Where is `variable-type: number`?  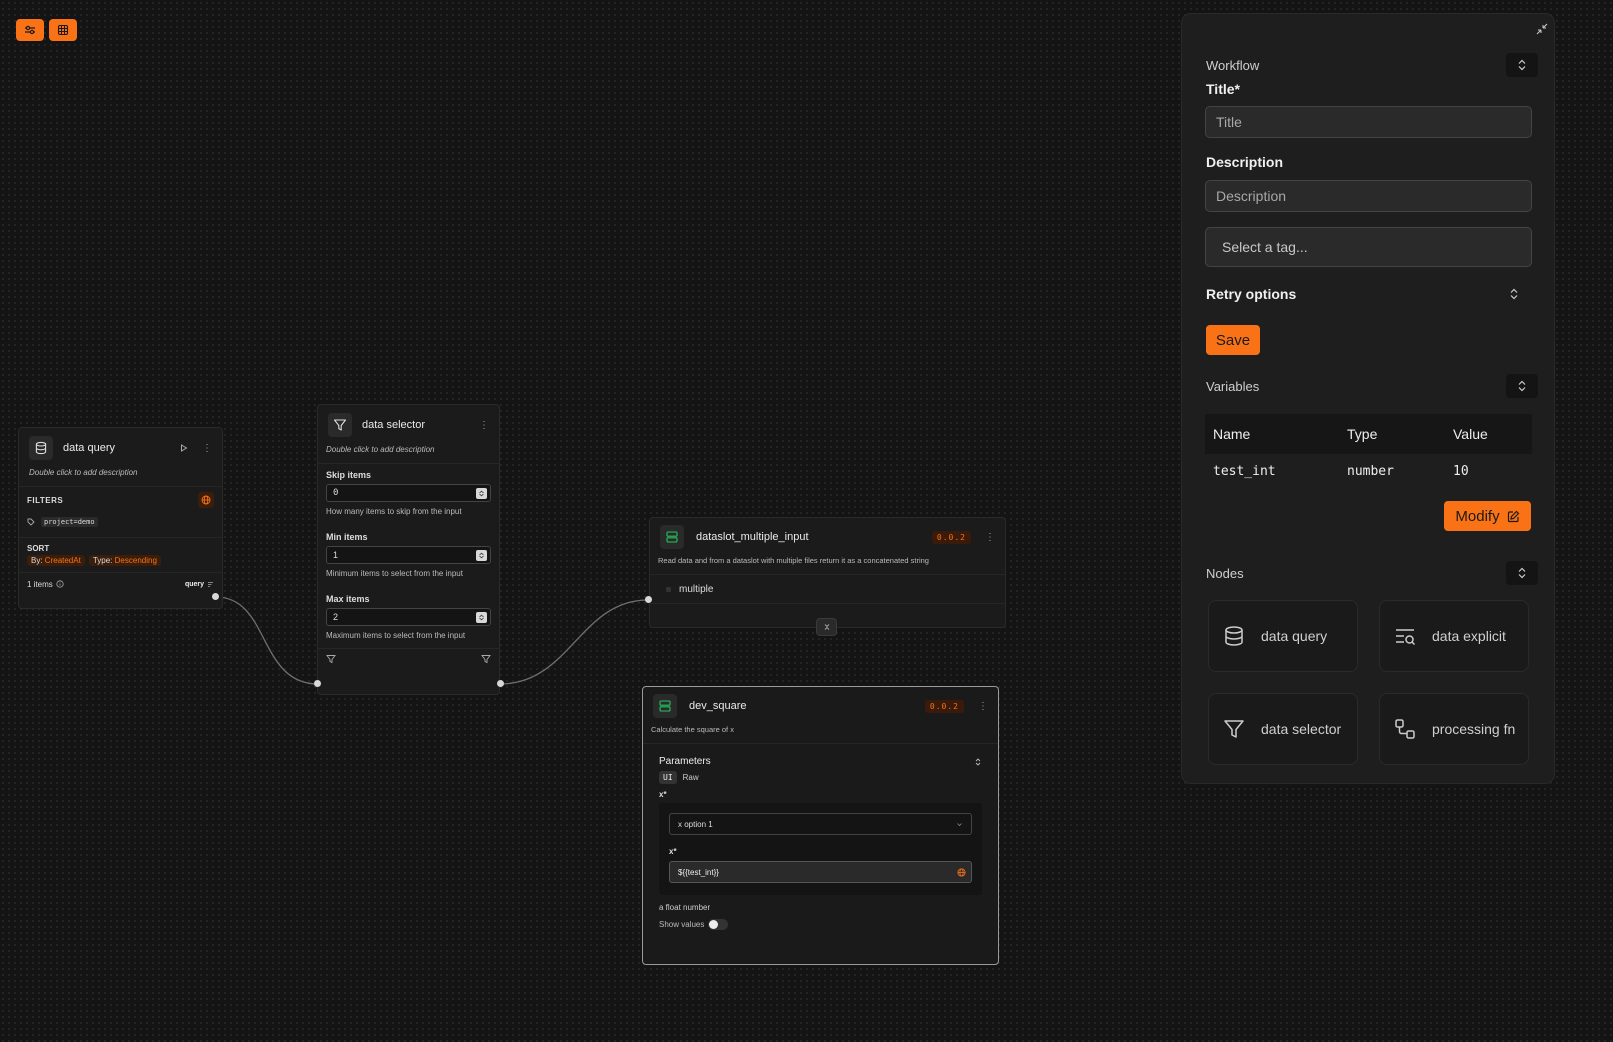 variable-type: number is located at coordinates (1370, 471).